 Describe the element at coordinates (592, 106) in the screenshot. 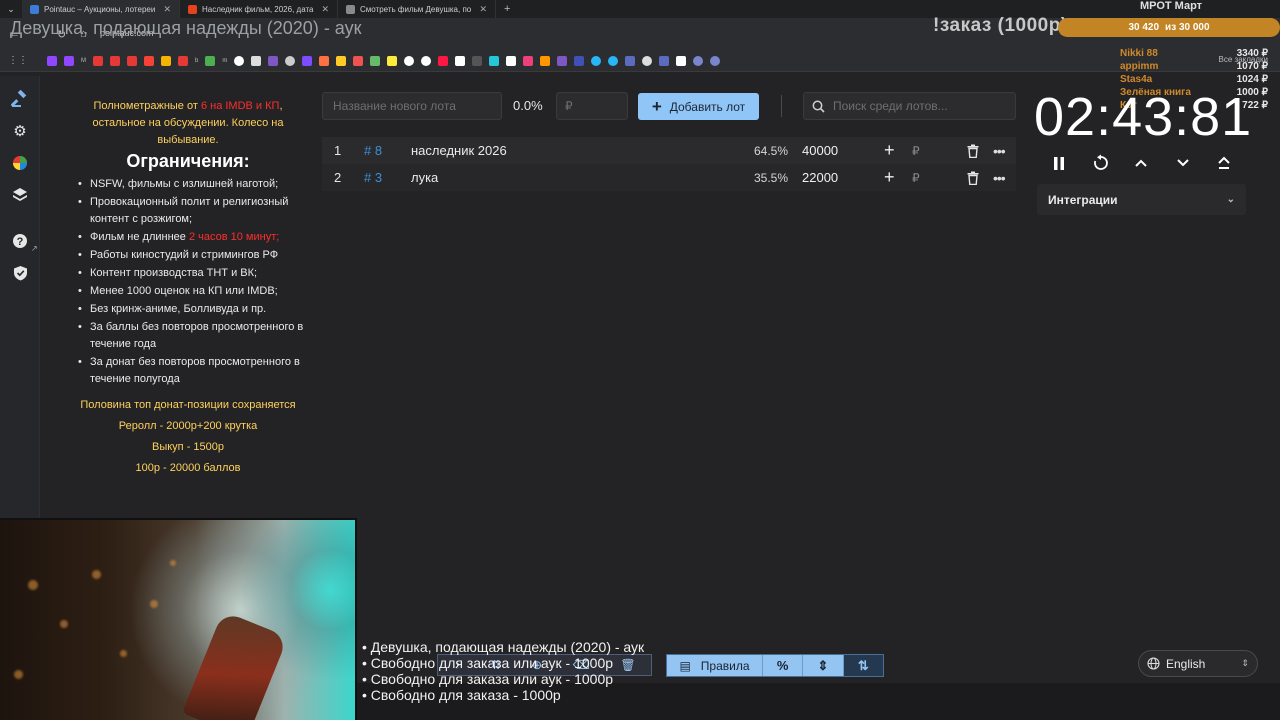

I see `new-lot-amount-input` at that location.